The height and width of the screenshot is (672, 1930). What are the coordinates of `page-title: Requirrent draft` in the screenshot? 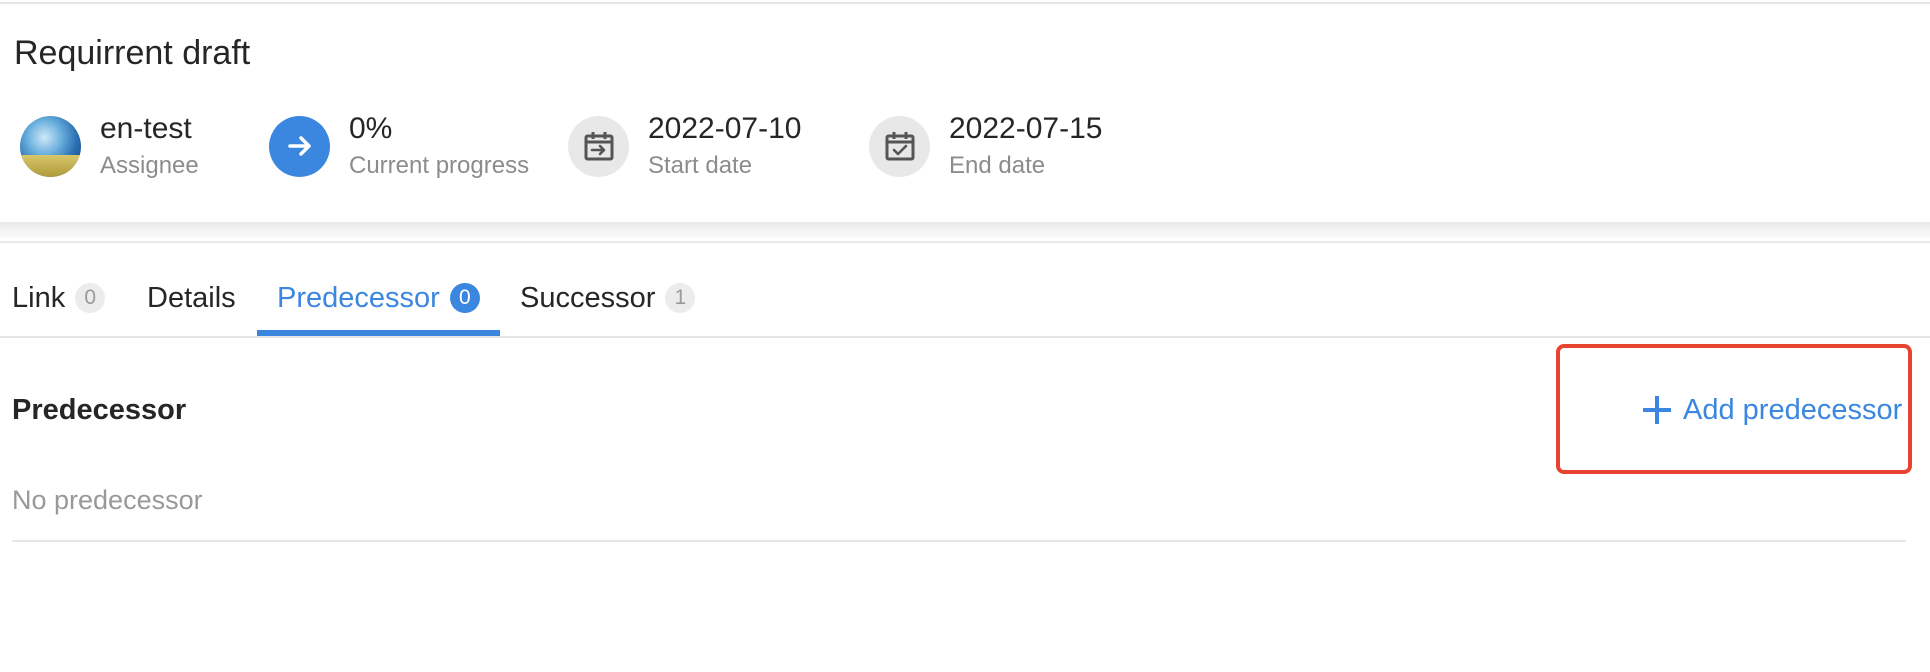 It's located at (132, 53).